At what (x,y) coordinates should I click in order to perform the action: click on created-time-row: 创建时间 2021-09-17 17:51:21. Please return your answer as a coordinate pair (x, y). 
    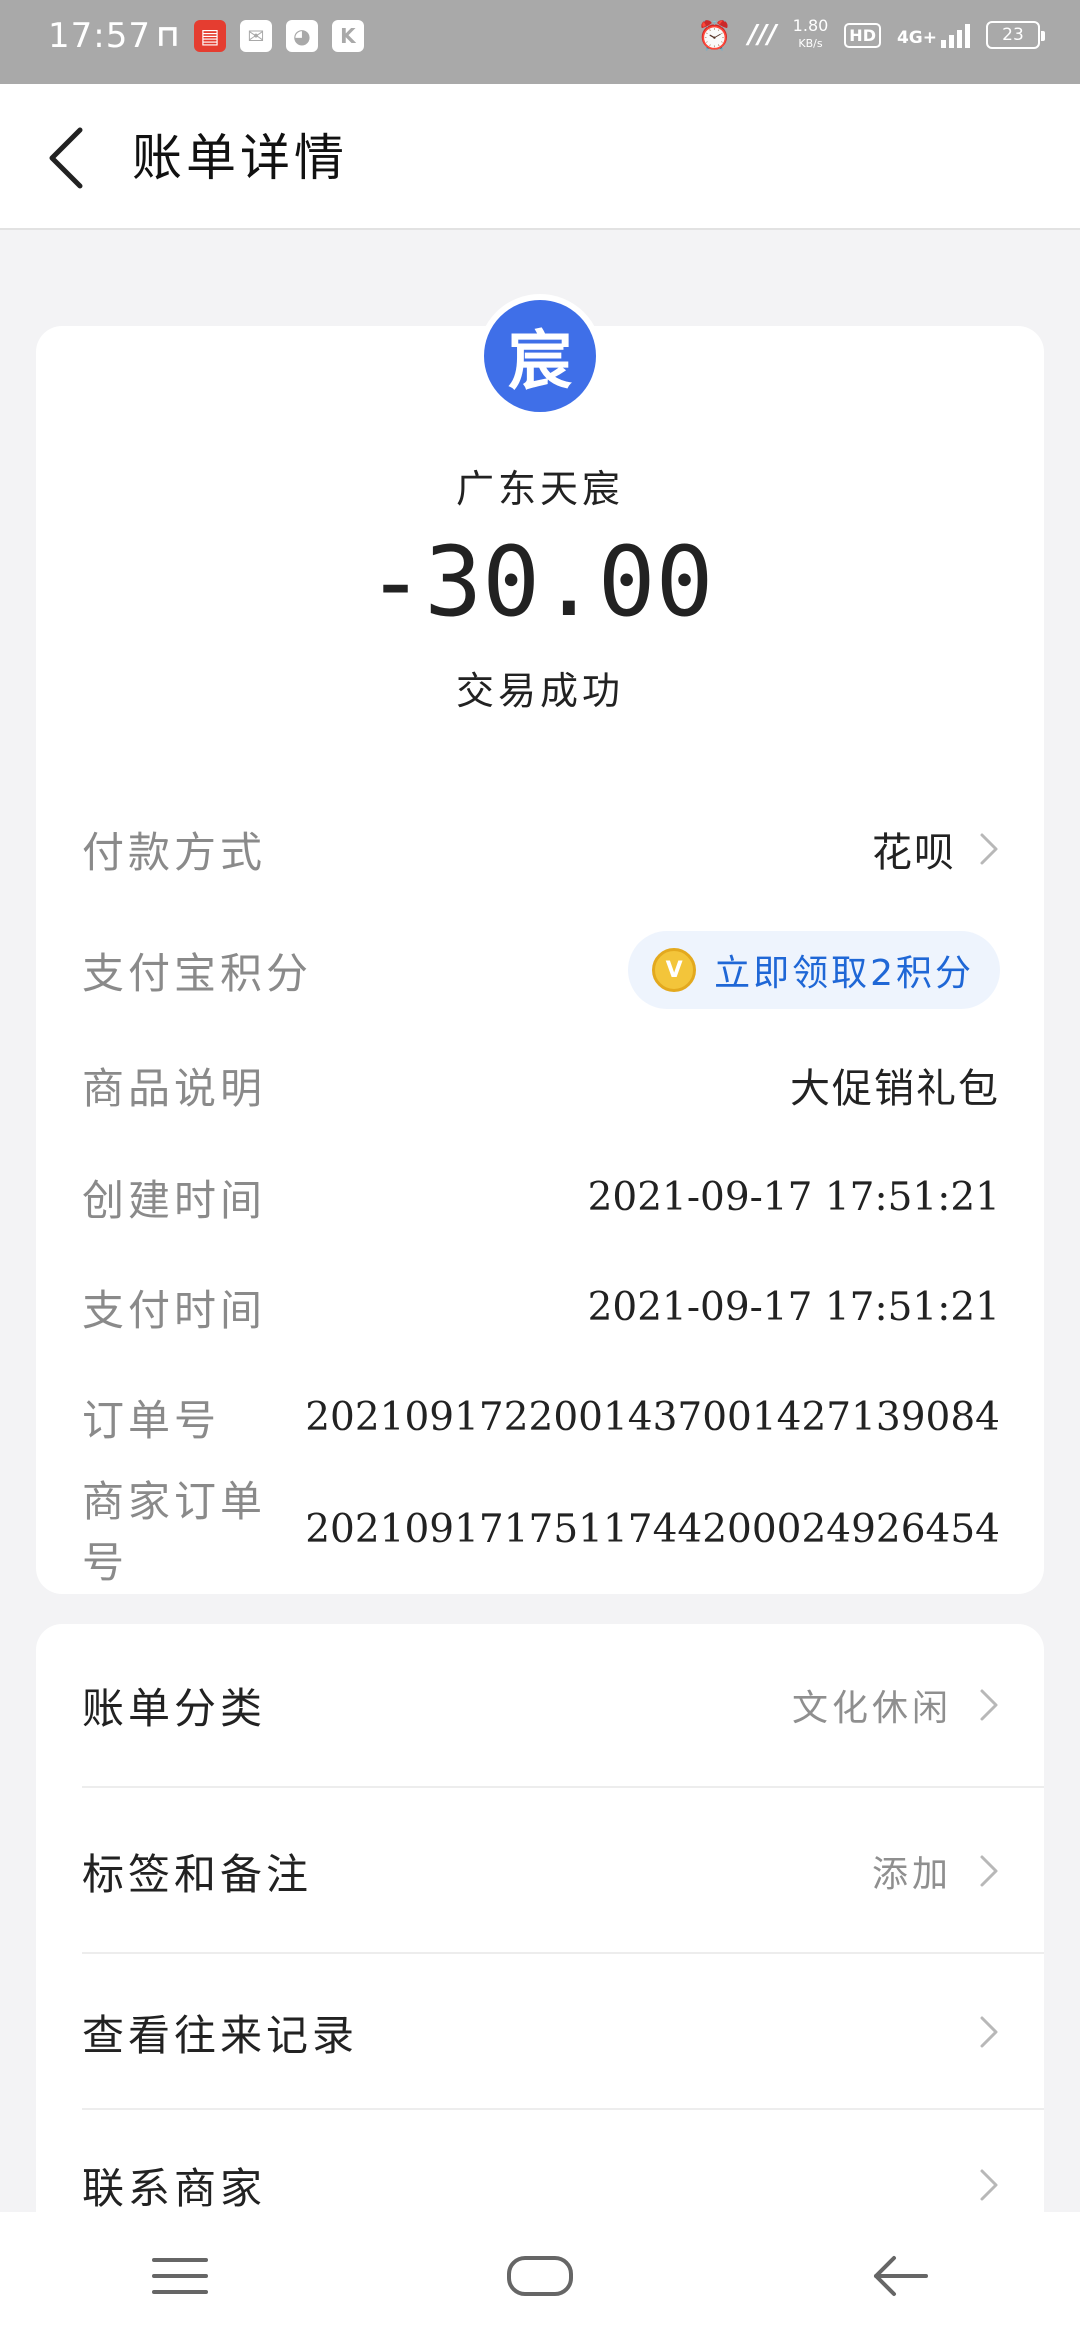
    Looking at the image, I should click on (541, 1197).